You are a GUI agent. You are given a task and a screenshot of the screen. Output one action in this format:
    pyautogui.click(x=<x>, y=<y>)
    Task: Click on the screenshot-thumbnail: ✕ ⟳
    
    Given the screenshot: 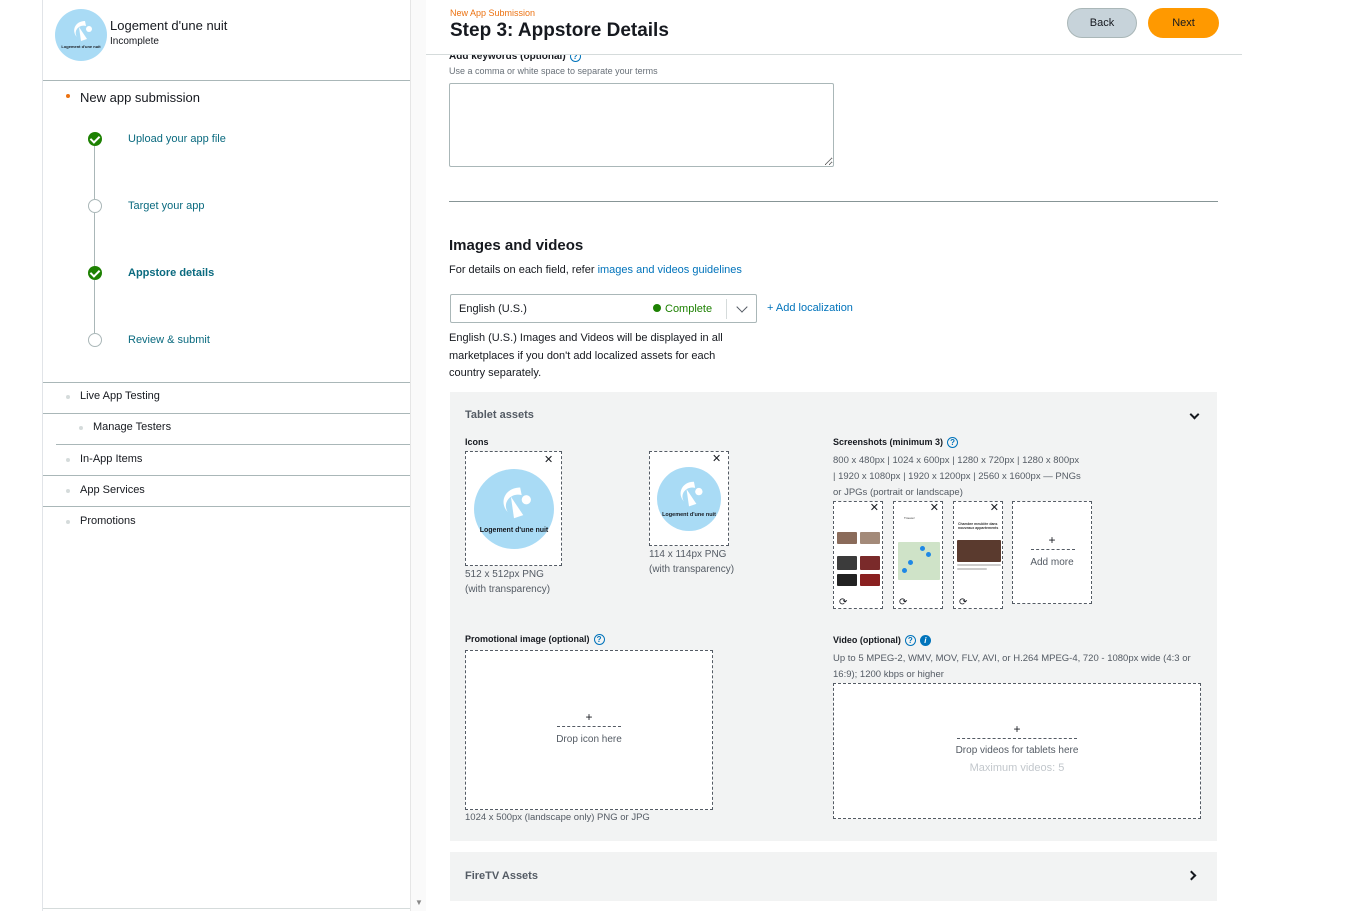 What is the action you would take?
    pyautogui.click(x=858, y=555)
    